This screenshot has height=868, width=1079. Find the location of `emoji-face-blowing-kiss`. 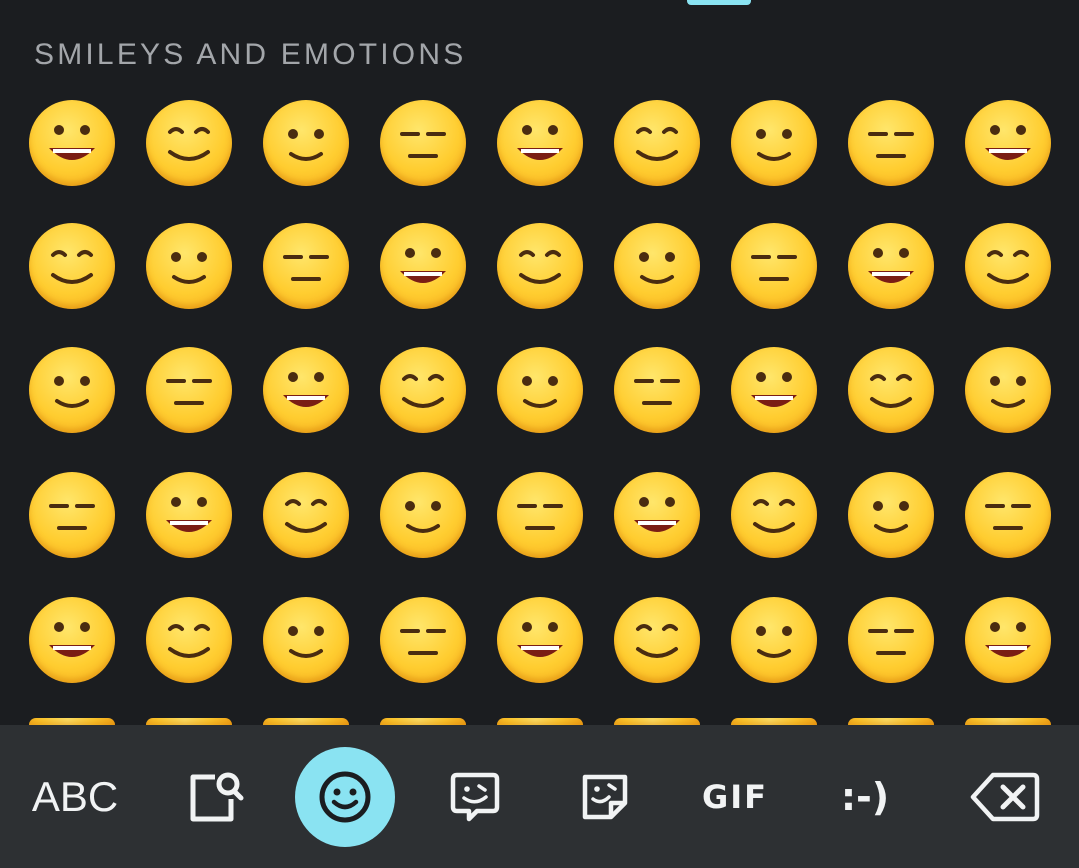

emoji-face-blowing-kiss is located at coordinates (540, 266).